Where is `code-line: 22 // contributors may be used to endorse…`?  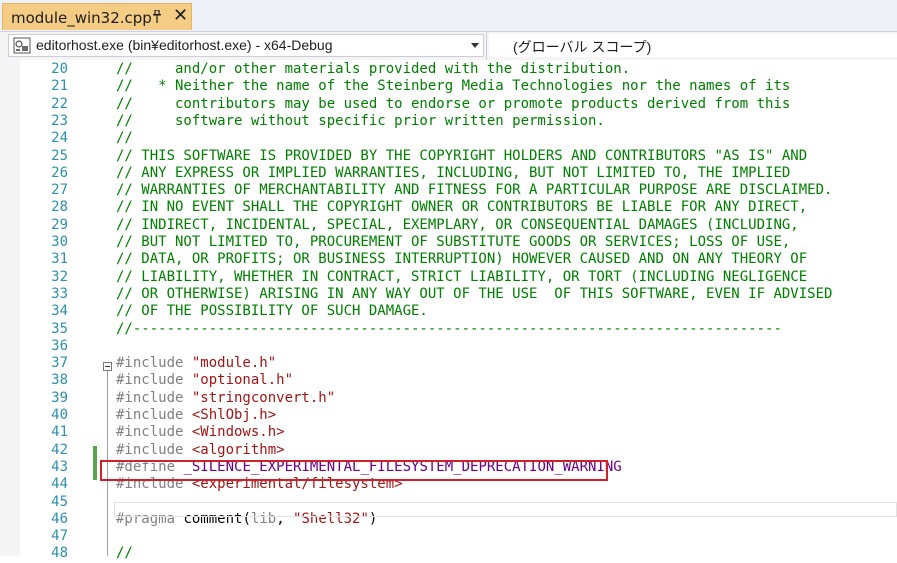 code-line: 22 // contributors may be used to endorse… is located at coordinates (448, 104).